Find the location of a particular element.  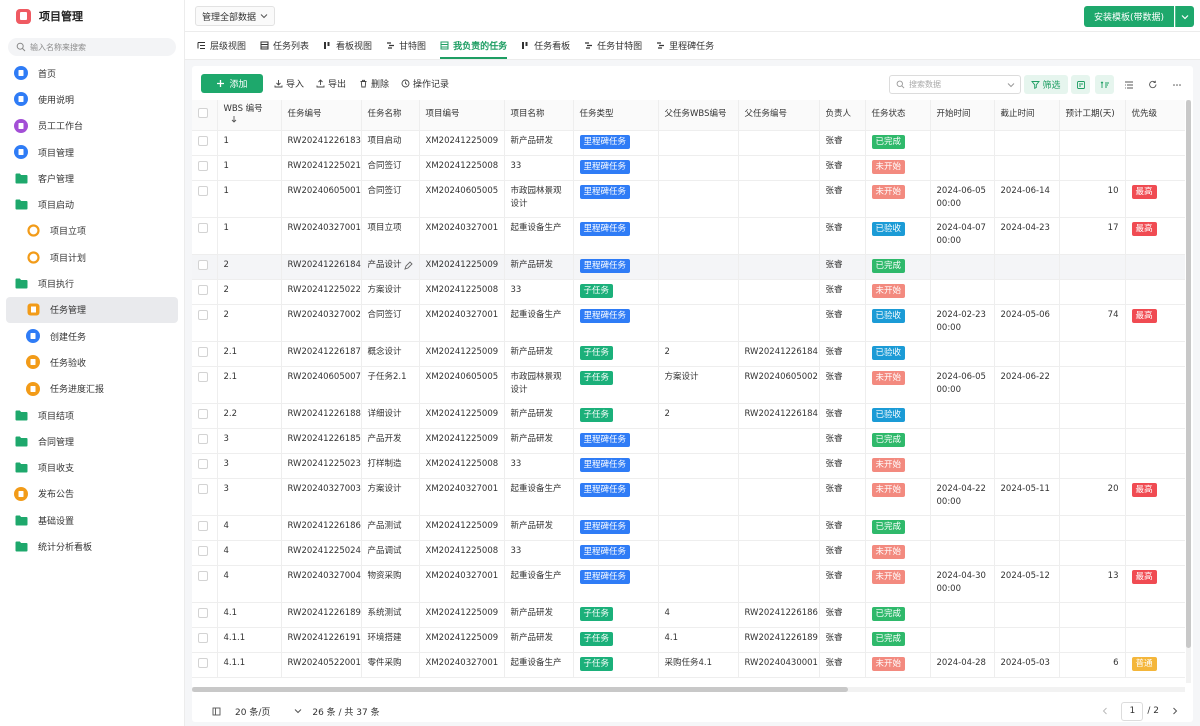

cell-wbs: 2.1 is located at coordinates (249, 354).